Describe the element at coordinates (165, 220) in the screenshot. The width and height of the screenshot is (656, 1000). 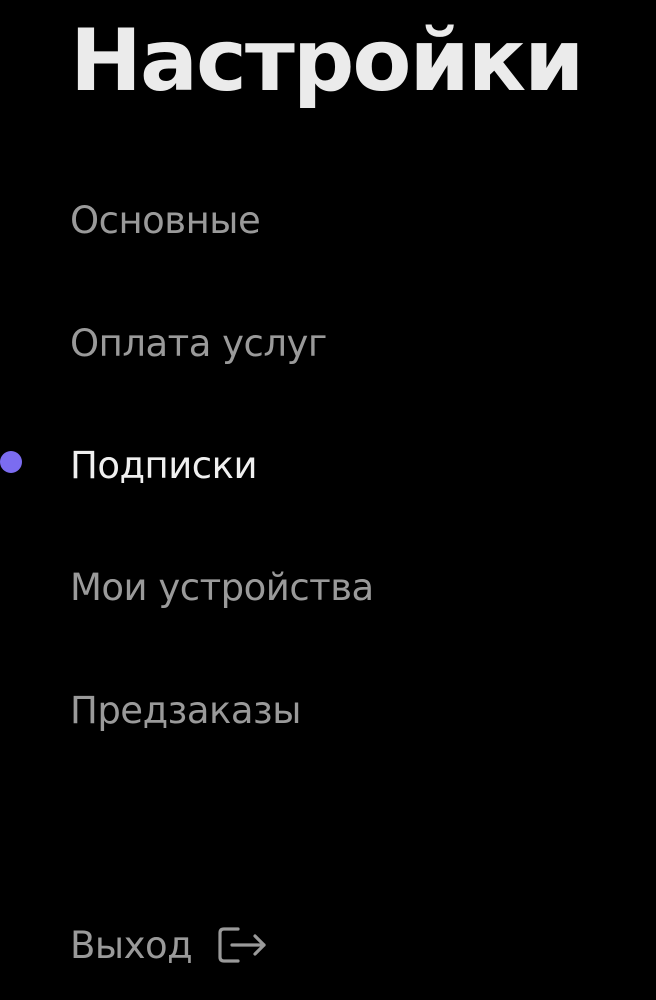
I see `menu-item-general: Основные` at that location.